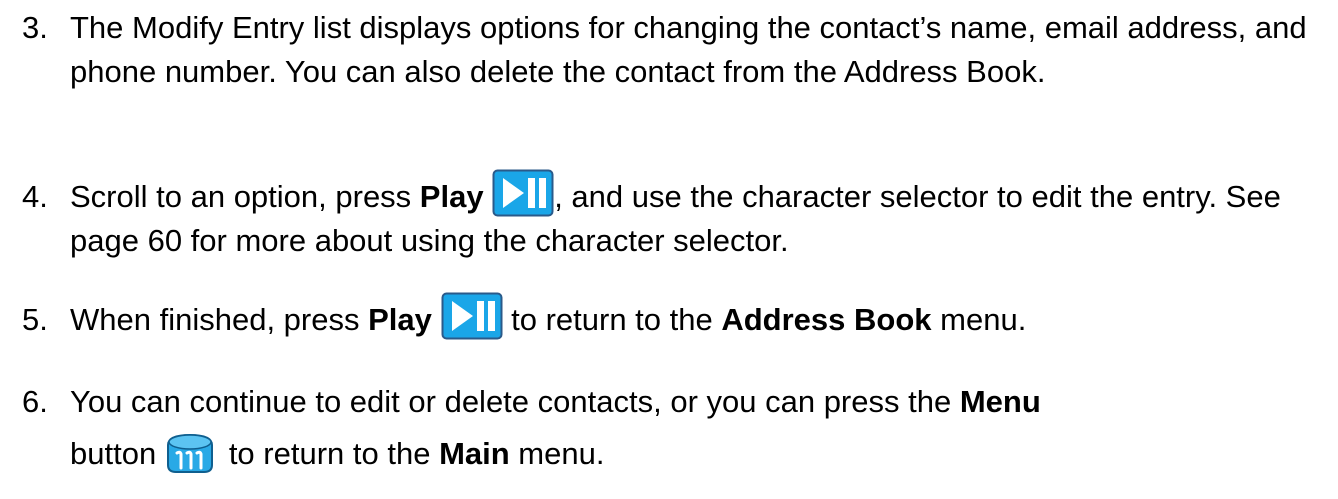 The height and width of the screenshot is (499, 1338). Describe the element at coordinates (219, 319) in the screenshot. I see `step-text-pre: When finished, press` at that location.